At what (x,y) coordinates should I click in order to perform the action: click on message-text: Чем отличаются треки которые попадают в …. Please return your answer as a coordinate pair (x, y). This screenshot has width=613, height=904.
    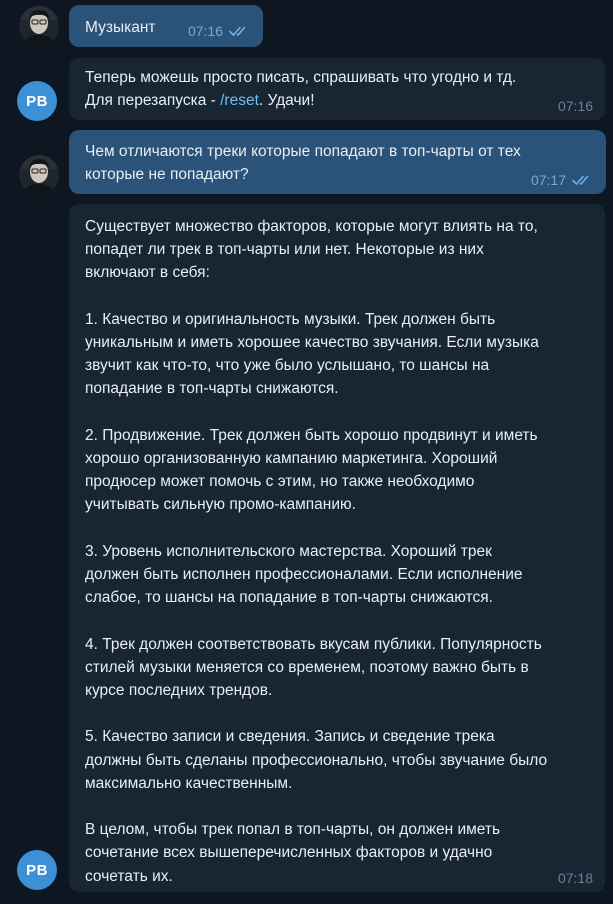
    Looking at the image, I should click on (303, 163).